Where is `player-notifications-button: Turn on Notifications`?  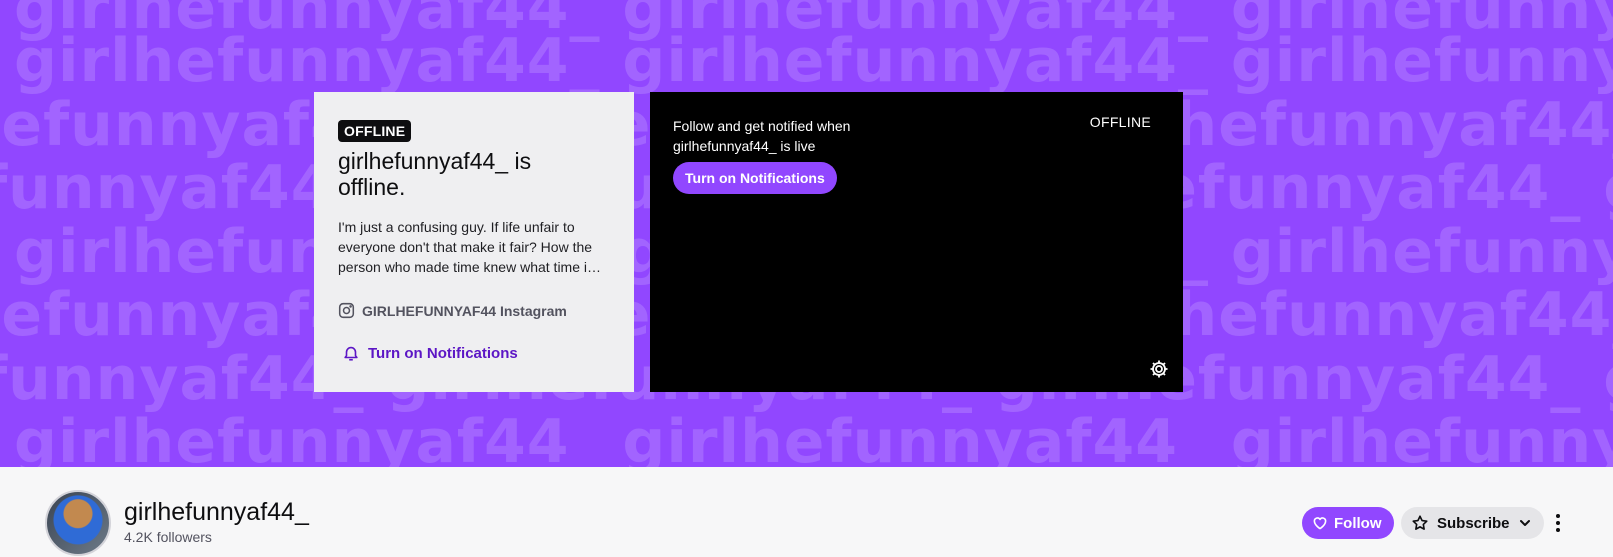
player-notifications-button: Turn on Notifications is located at coordinates (755, 178).